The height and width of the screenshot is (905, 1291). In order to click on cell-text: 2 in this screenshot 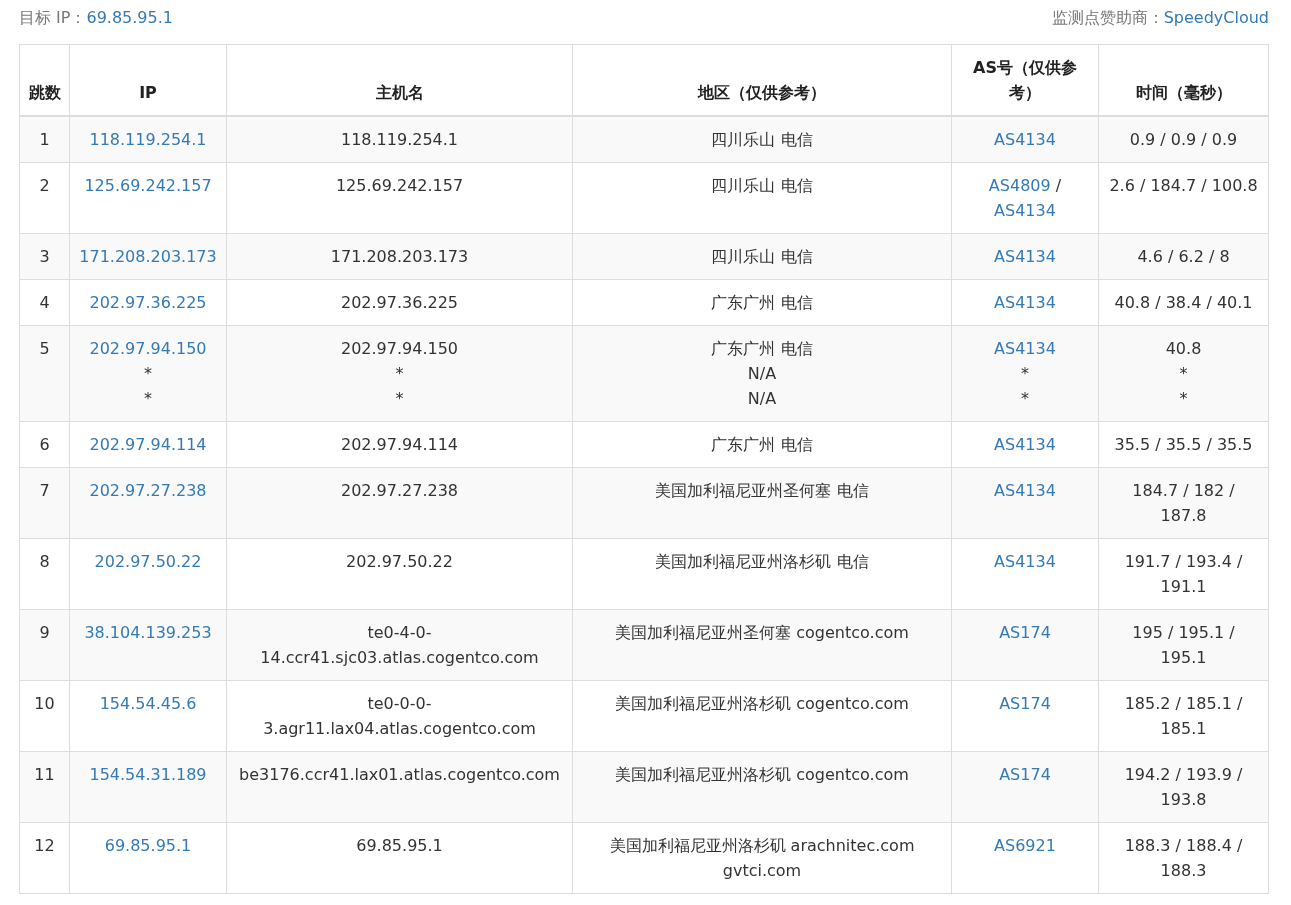, I will do `click(44, 185)`.